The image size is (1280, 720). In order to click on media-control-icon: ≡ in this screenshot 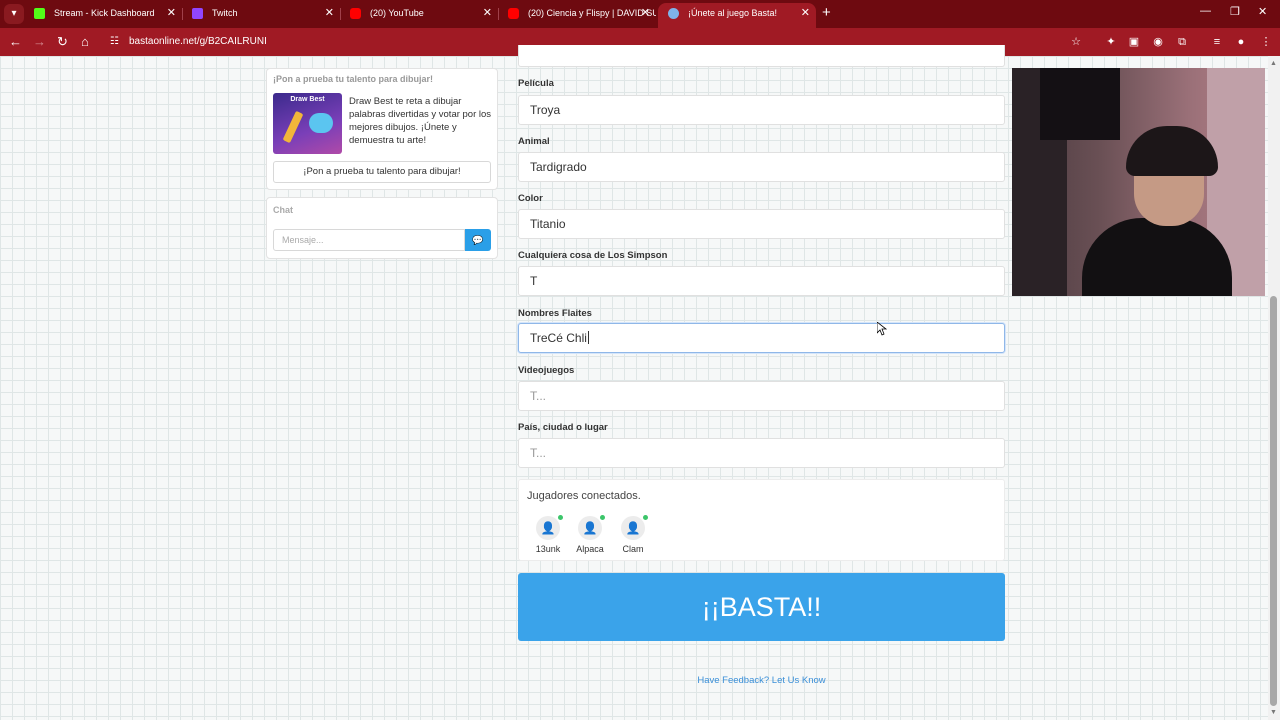, I will do `click(1217, 42)`.